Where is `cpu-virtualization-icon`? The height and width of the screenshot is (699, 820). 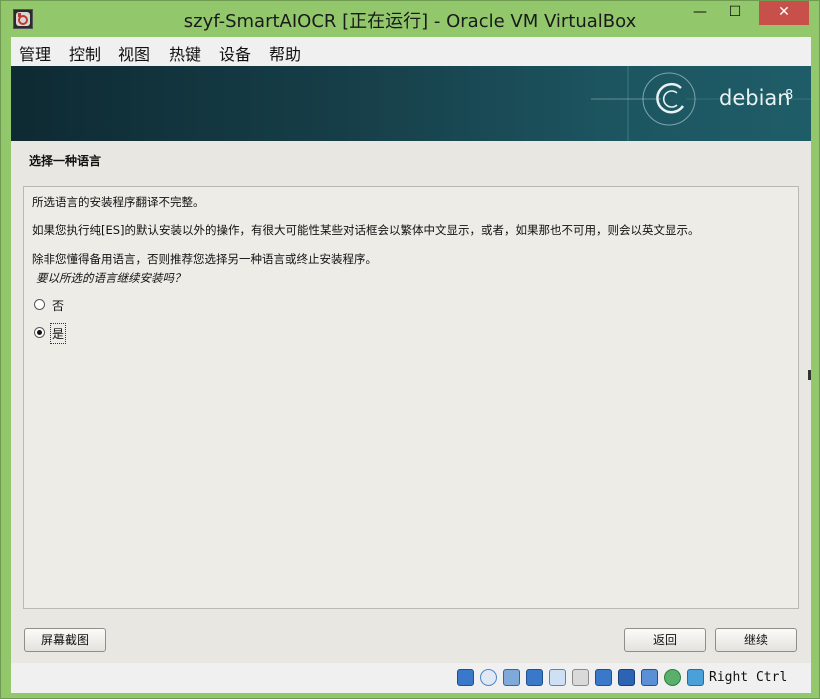
cpu-virtualization-icon is located at coordinates (649, 677).